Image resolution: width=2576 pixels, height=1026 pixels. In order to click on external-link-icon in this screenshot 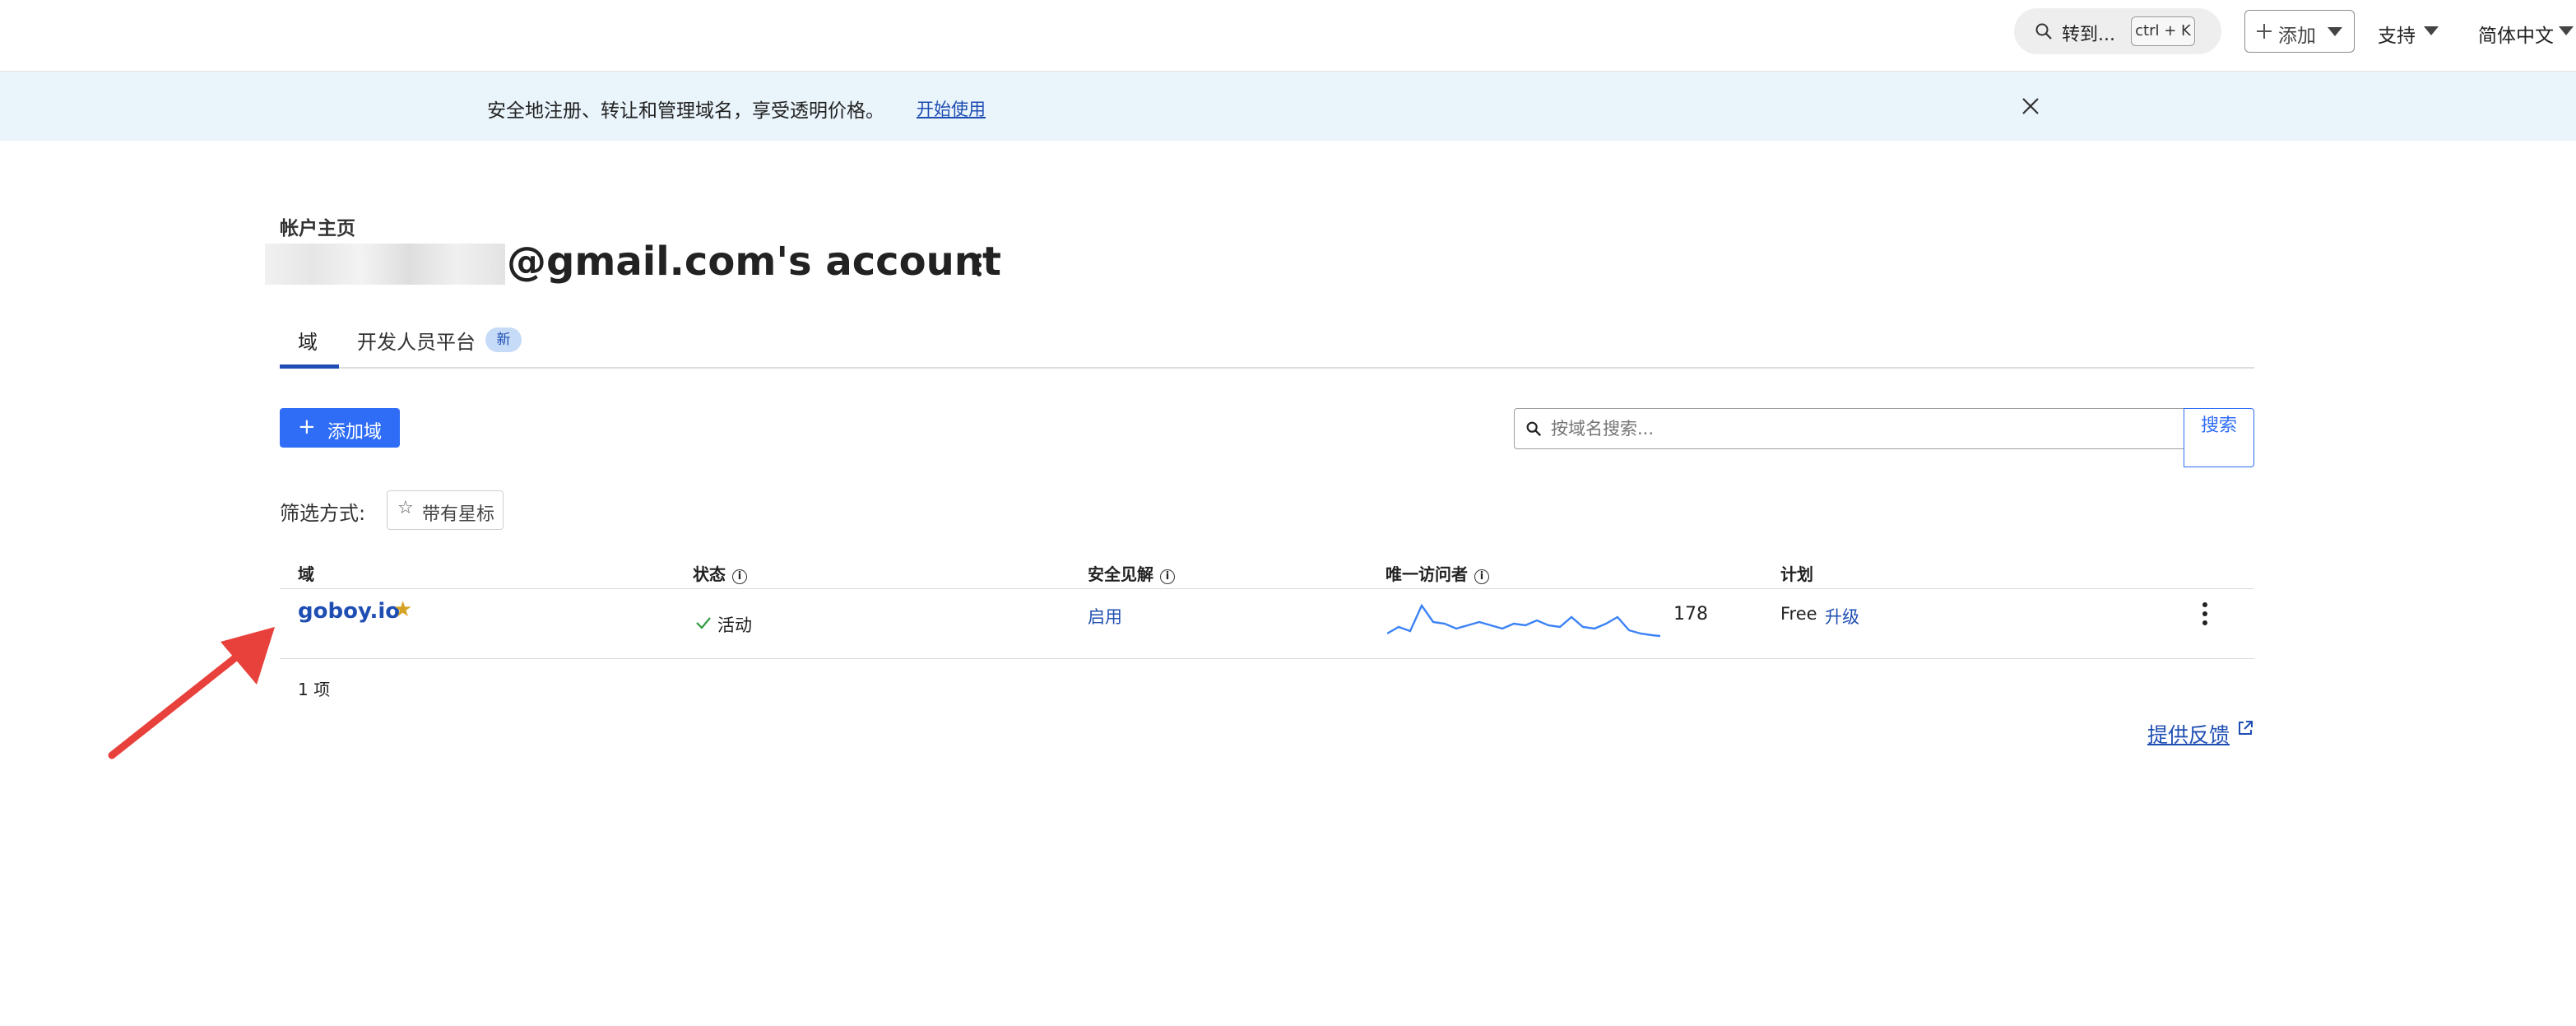, I will do `click(2245, 728)`.